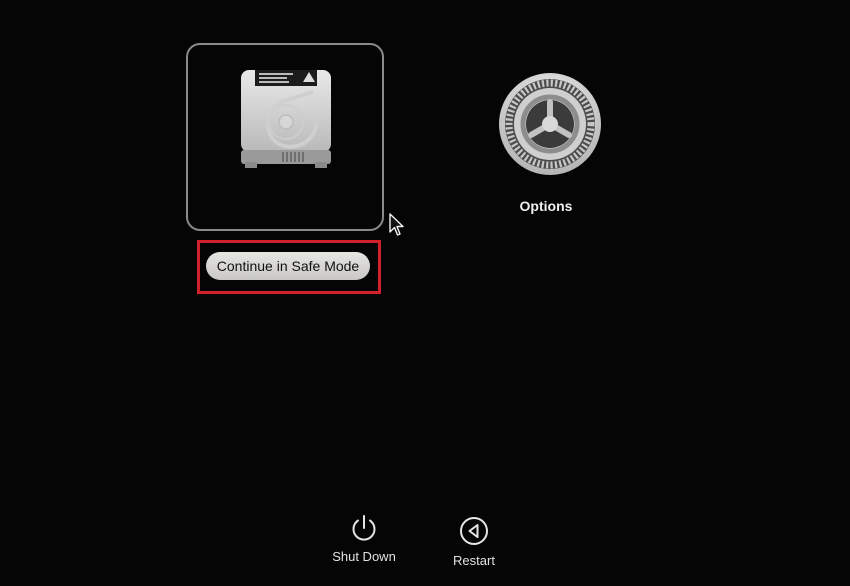  What do you see at coordinates (550, 124) in the screenshot?
I see `gear-icon` at bounding box center [550, 124].